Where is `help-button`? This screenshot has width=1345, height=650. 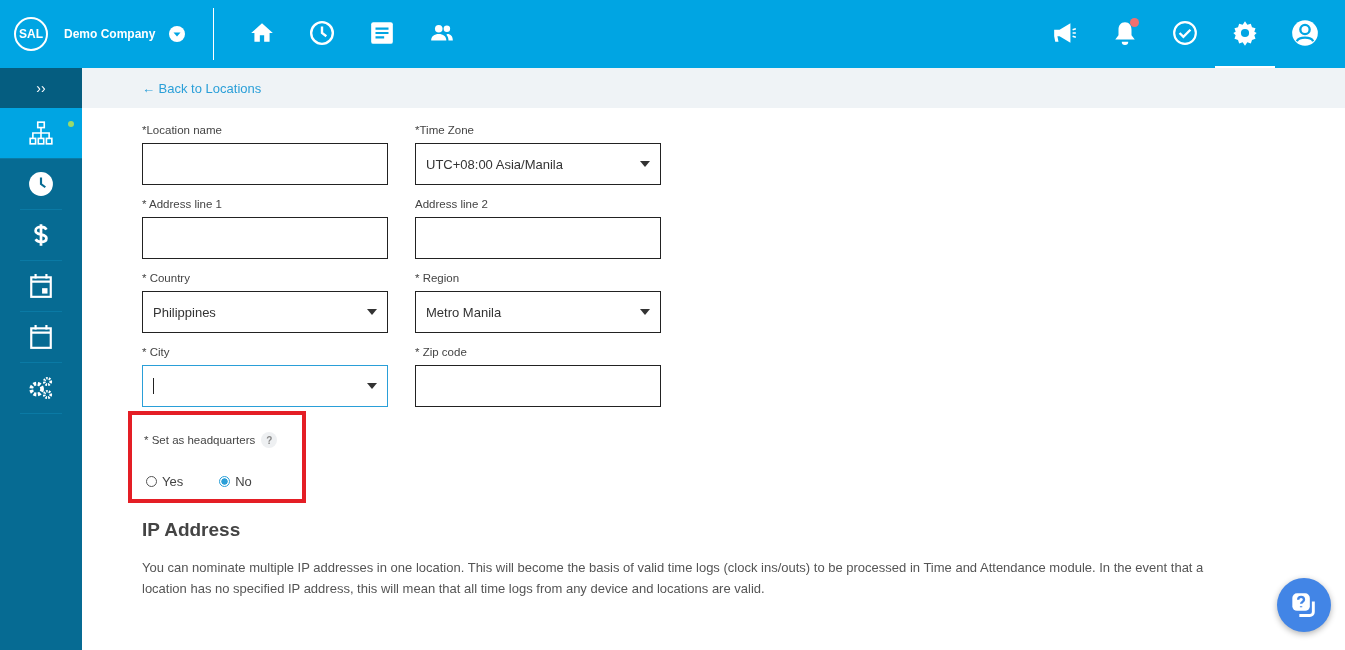 help-button is located at coordinates (1304, 605).